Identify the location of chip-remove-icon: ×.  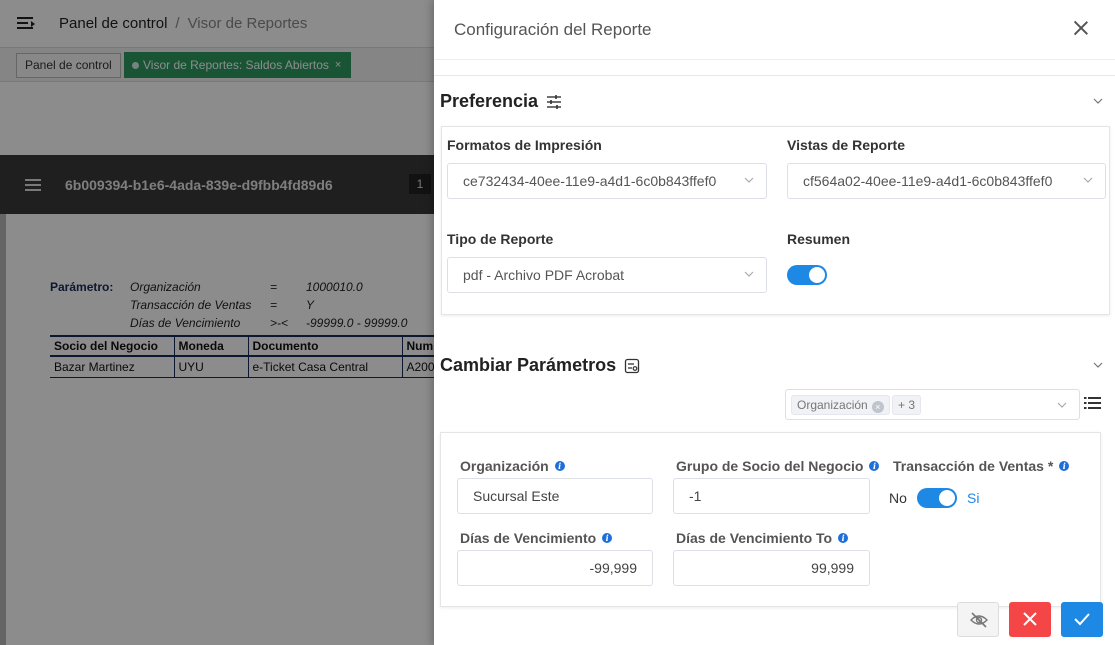
(877, 407).